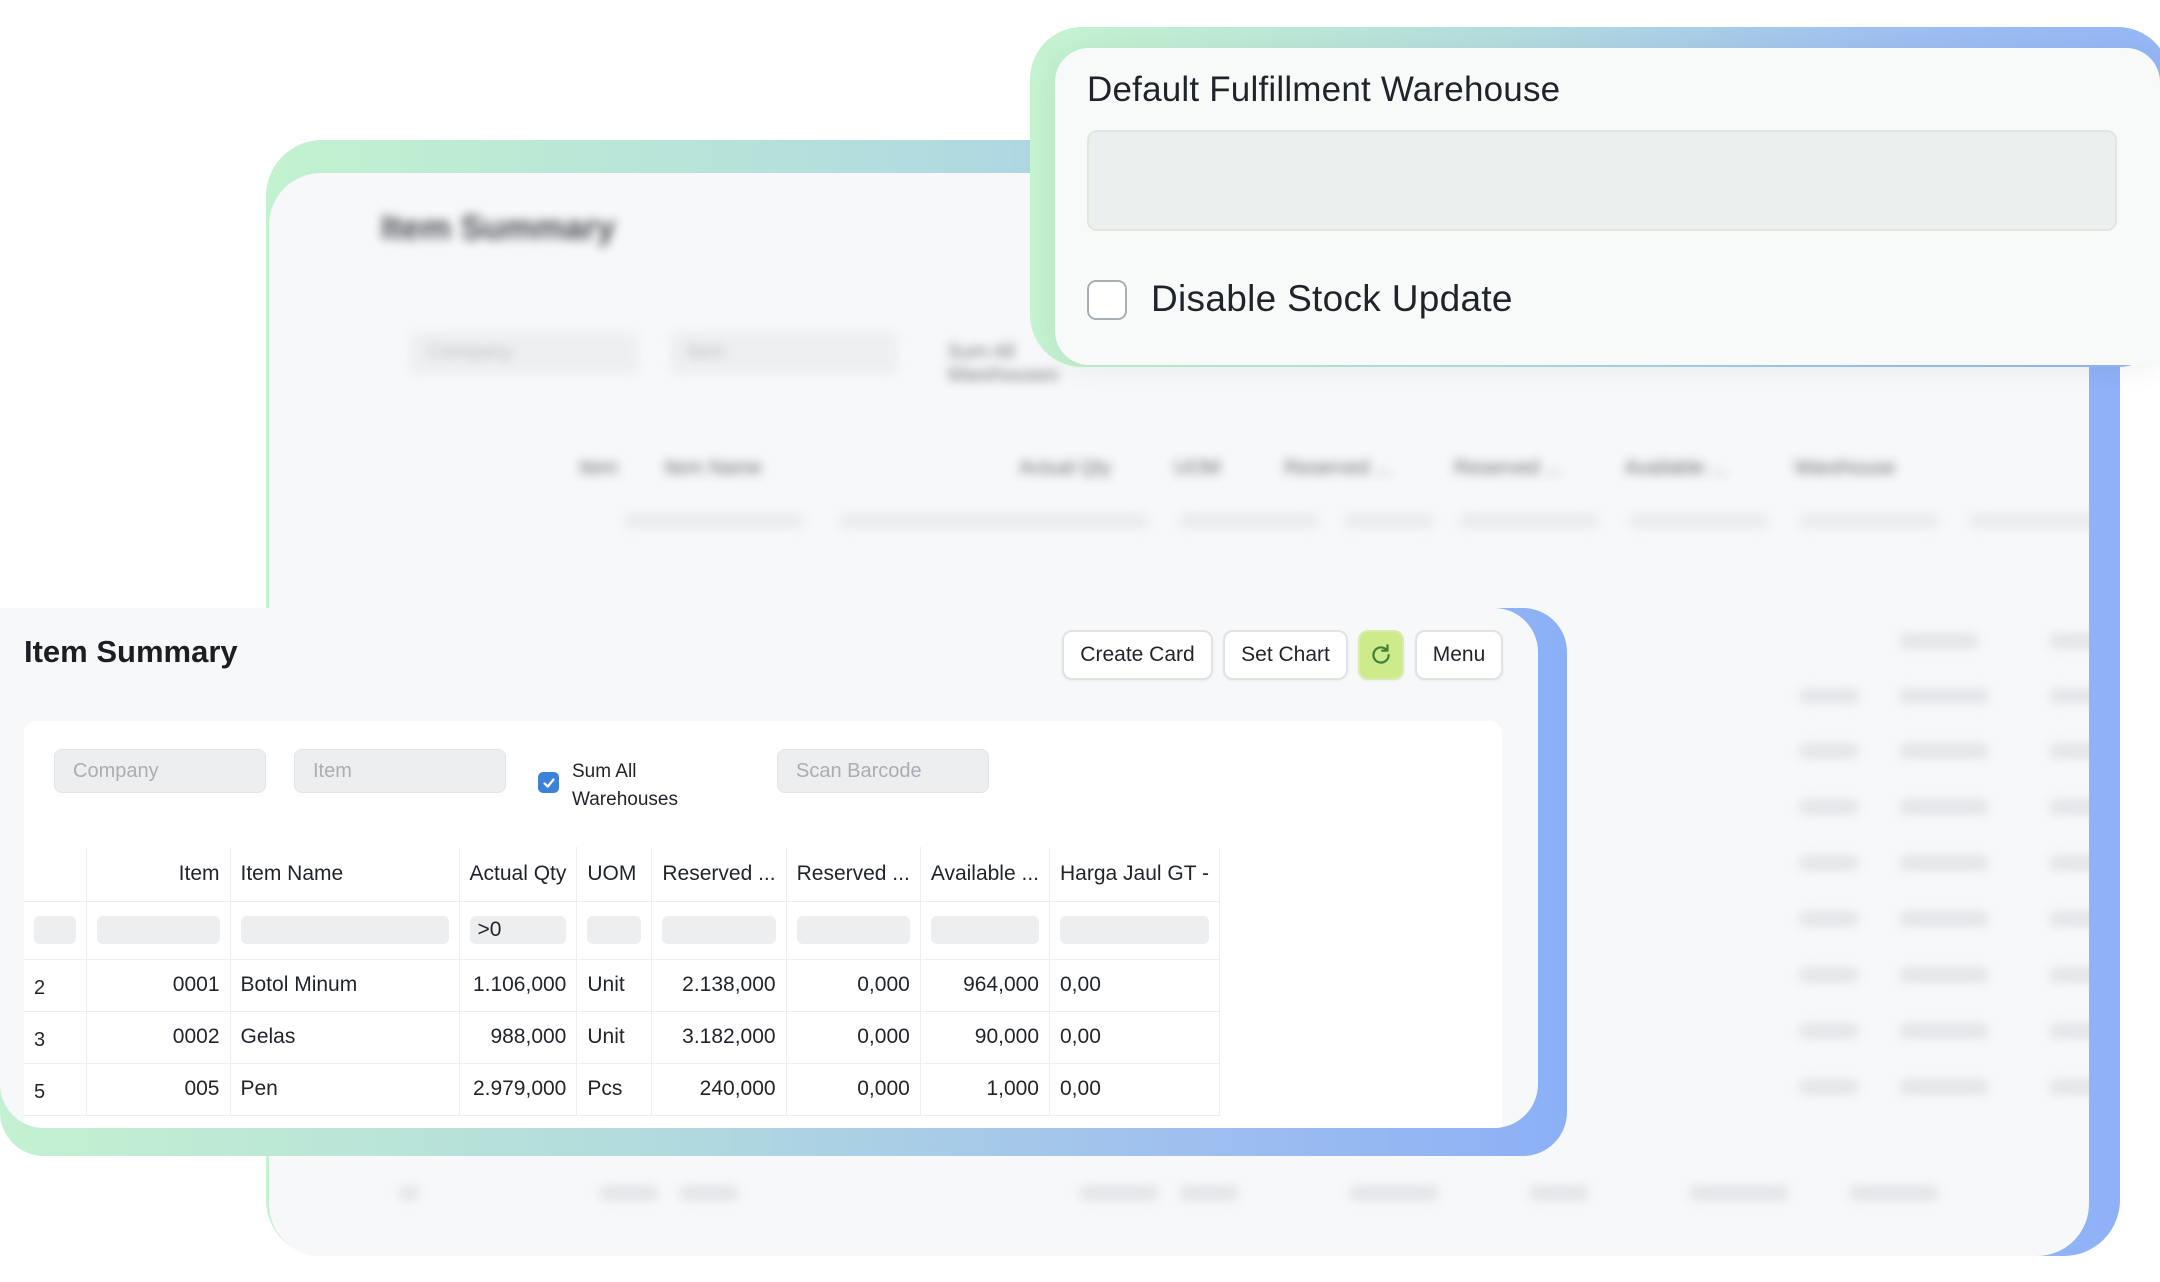  Describe the element at coordinates (345, 1089) in the screenshot. I see `cell-item-name: Pen` at that location.